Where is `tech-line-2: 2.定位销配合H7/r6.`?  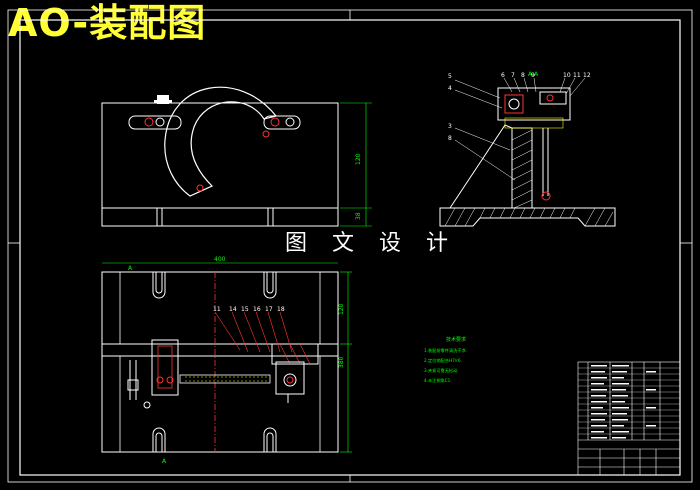
tech-line-2: 2.定位销配合H7/r6. is located at coordinates (443, 360).